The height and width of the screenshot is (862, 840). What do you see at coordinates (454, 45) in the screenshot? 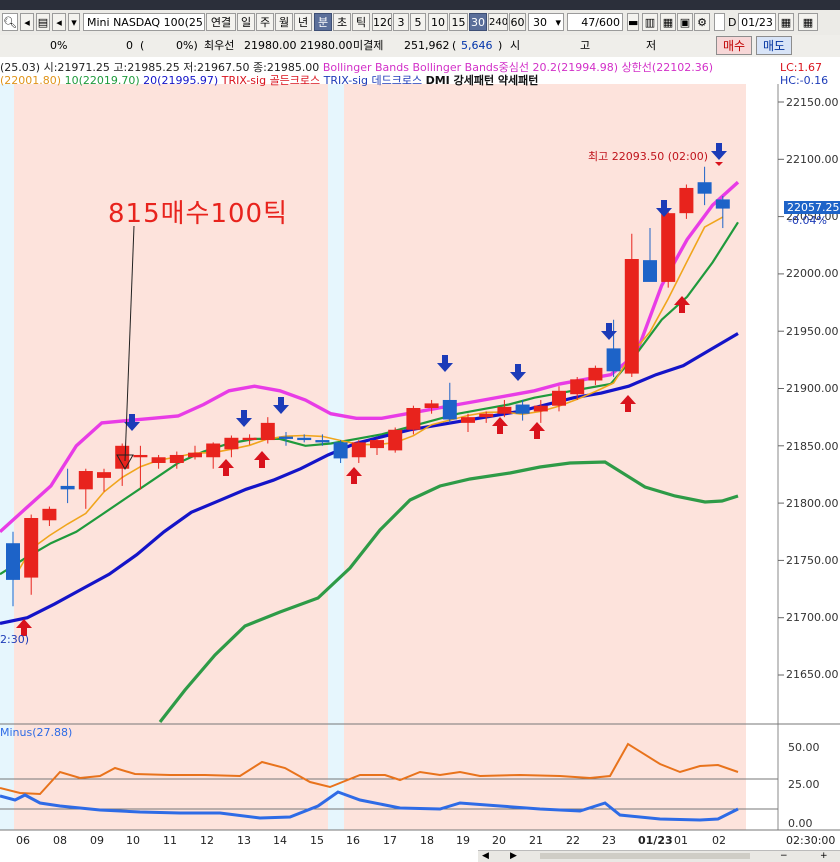
I see `oi-paren-open: (` at bounding box center [454, 45].